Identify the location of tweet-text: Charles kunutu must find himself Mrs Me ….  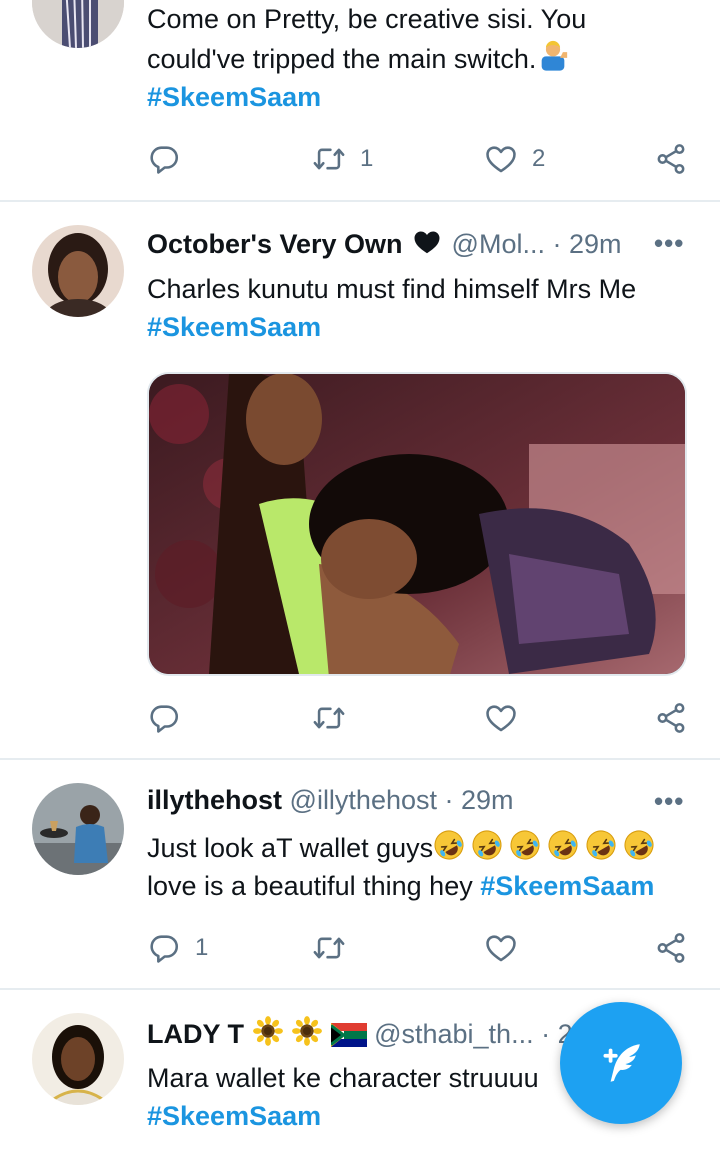
(391, 308).